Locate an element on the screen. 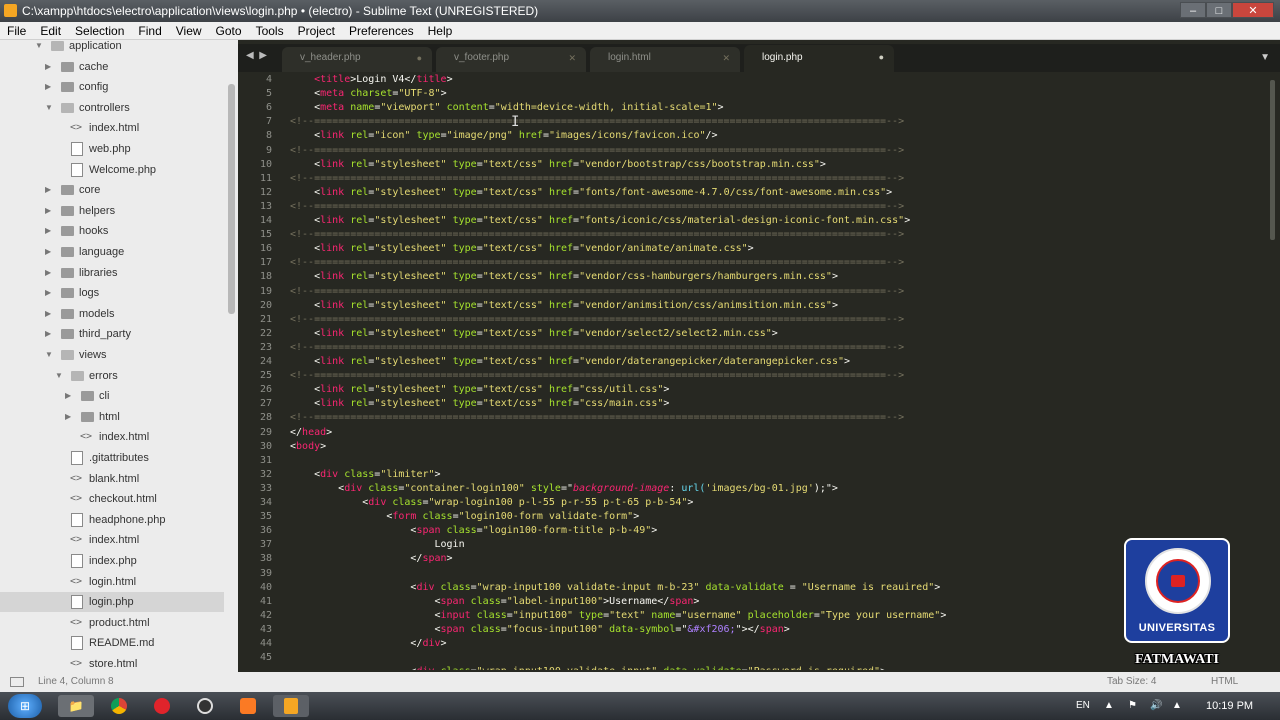 The image size is (1280, 720). sidebar-item: ▶ language is located at coordinates (112, 252).